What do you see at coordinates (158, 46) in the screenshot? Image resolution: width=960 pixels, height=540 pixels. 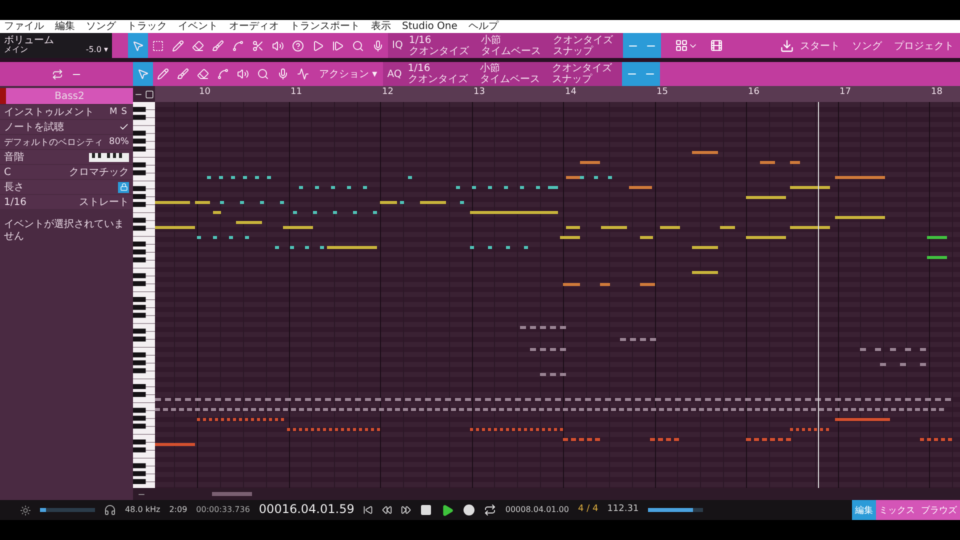 I see `dashed-square-icon` at bounding box center [158, 46].